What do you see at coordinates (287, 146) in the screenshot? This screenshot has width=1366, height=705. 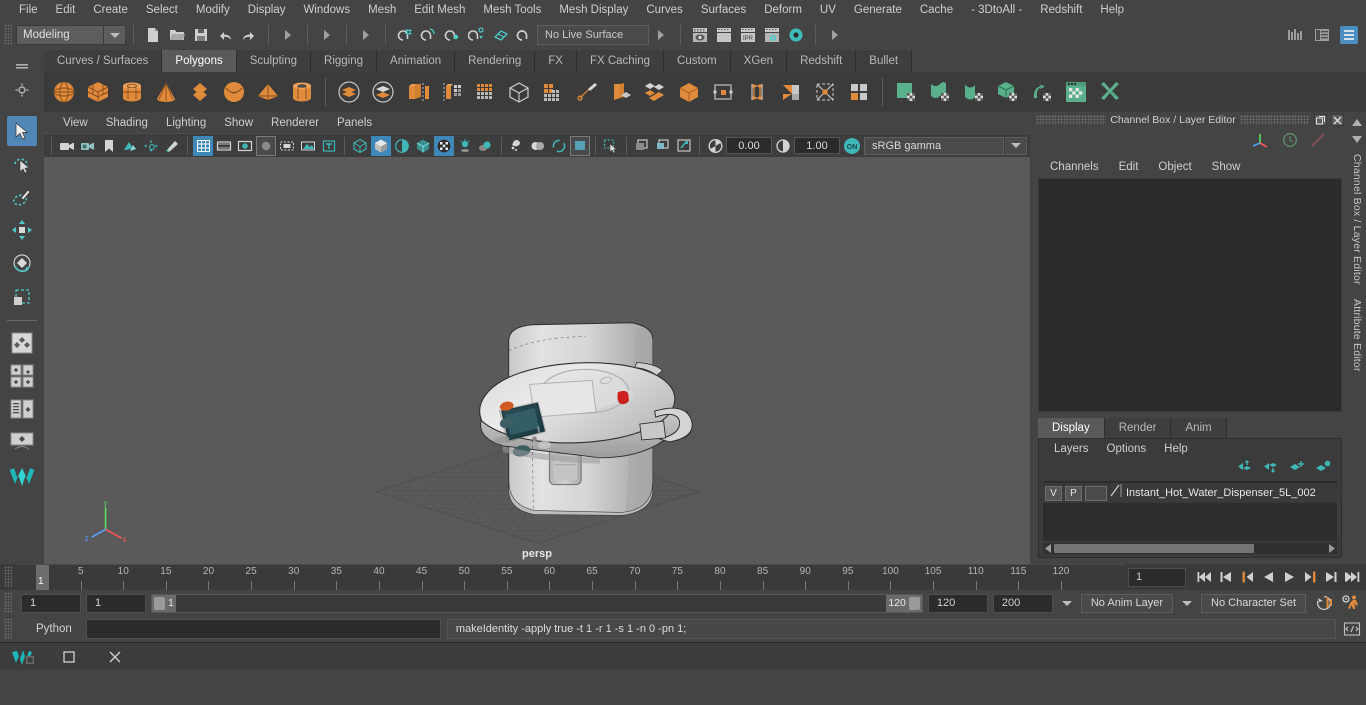 I see `film-gate-display-icon` at bounding box center [287, 146].